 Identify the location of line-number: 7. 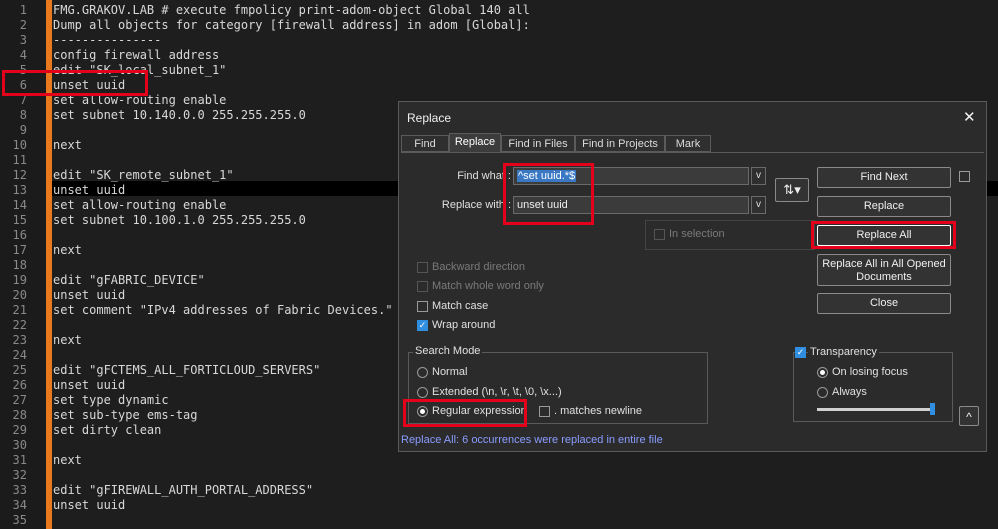
(23, 100).